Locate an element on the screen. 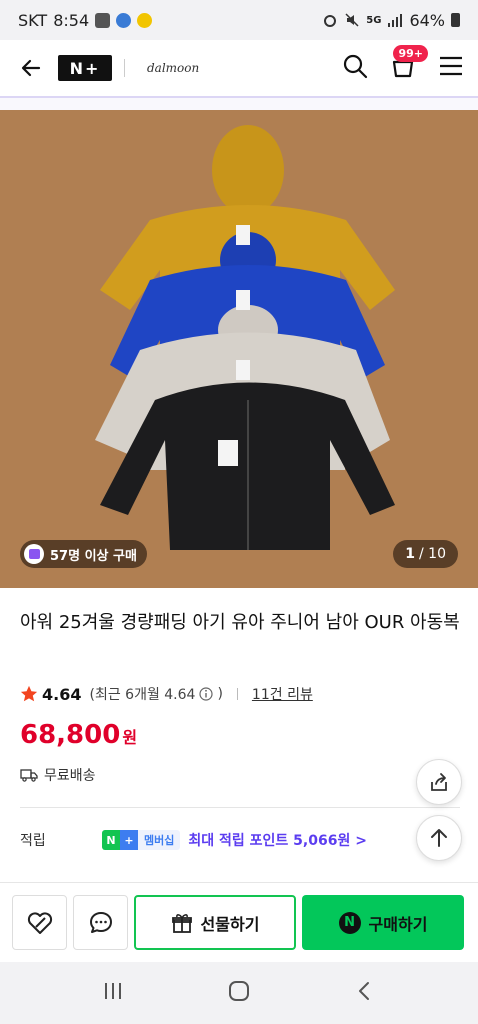  buyers-count-text: 57명 이상 구매 is located at coordinates (93, 556).